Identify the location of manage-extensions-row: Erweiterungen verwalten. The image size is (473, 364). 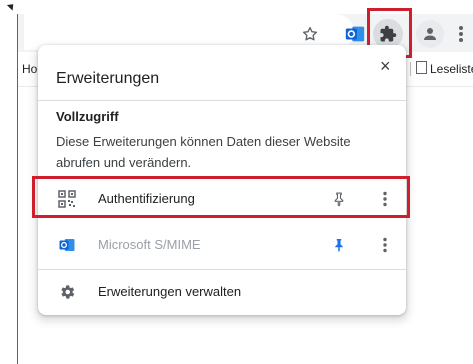
(222, 292).